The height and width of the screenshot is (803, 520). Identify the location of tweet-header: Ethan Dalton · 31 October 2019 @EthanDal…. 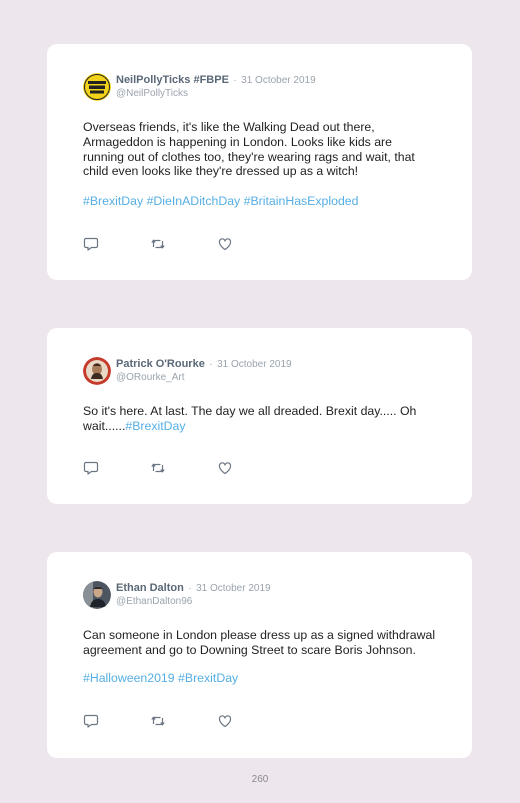
(177, 594).